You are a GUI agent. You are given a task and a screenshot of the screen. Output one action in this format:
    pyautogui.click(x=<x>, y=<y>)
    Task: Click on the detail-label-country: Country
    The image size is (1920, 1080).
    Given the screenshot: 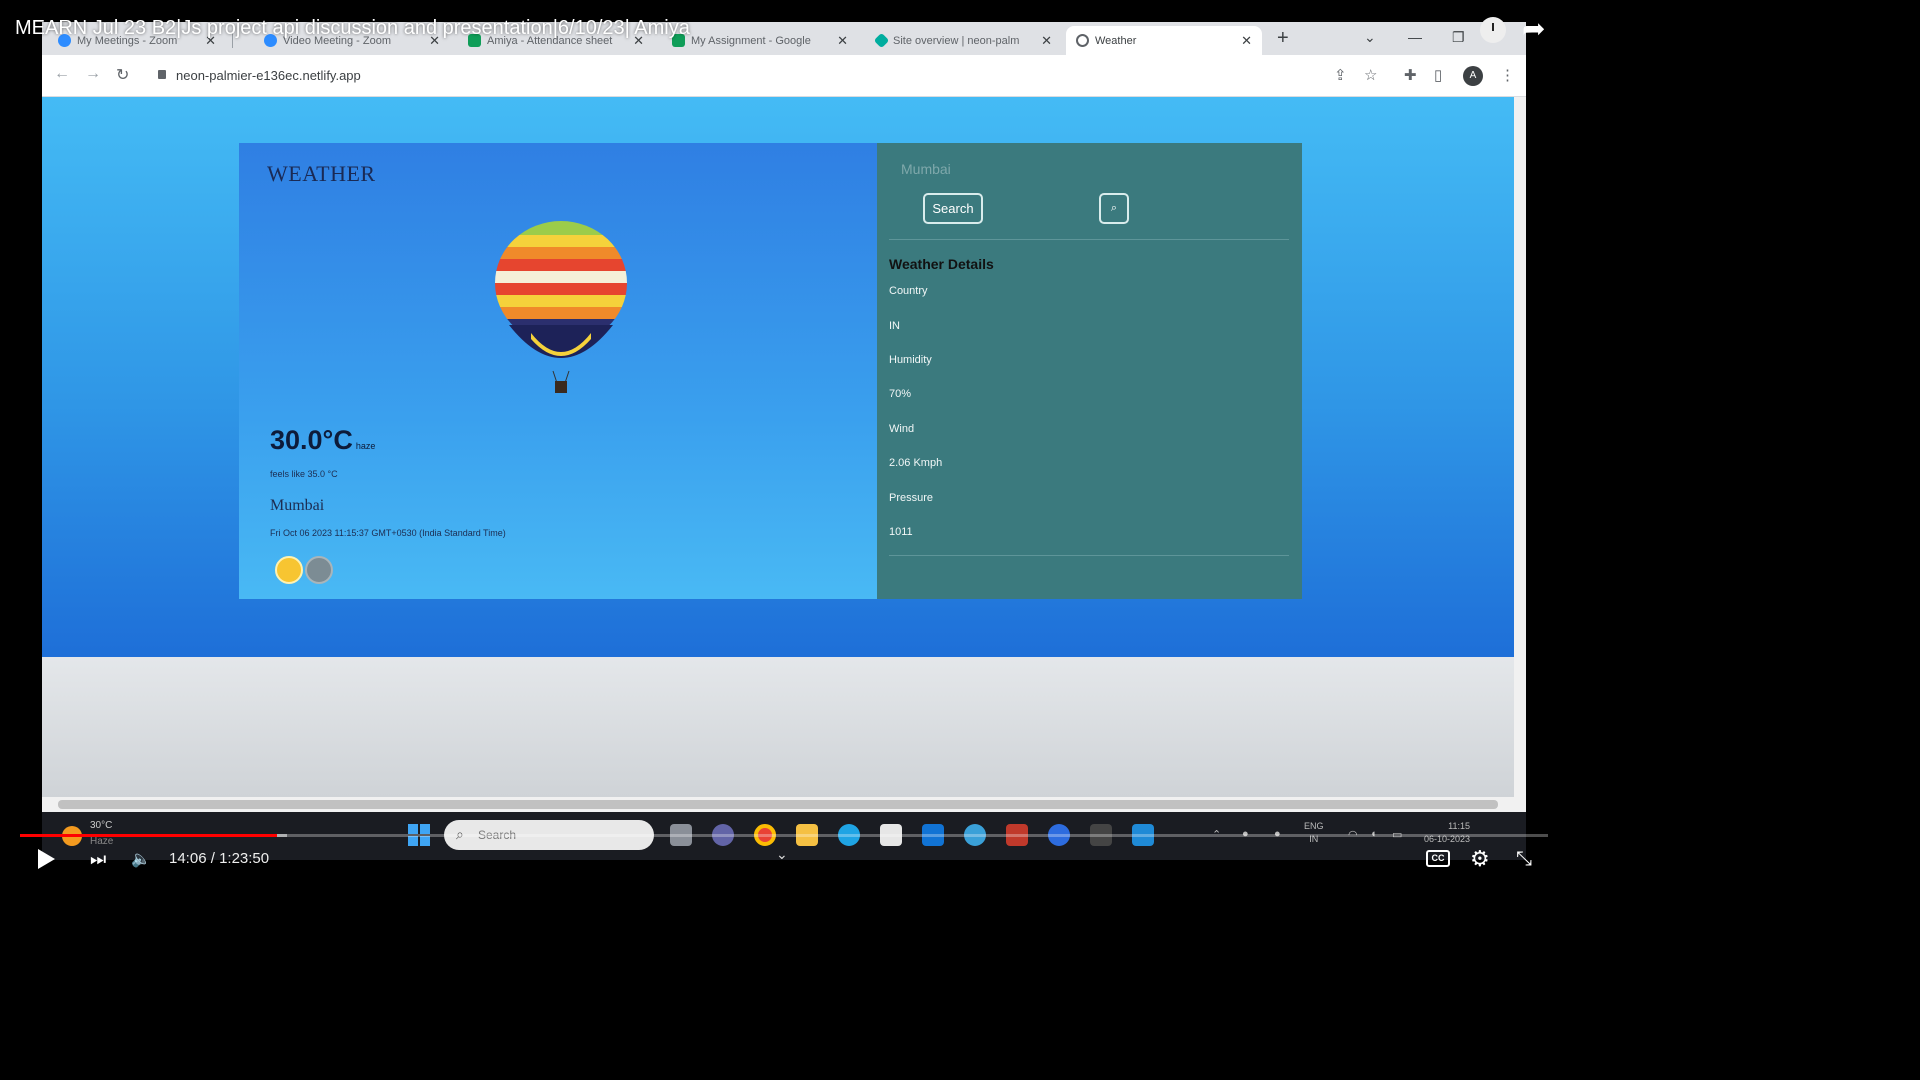 What is the action you would take?
    pyautogui.click(x=908, y=291)
    